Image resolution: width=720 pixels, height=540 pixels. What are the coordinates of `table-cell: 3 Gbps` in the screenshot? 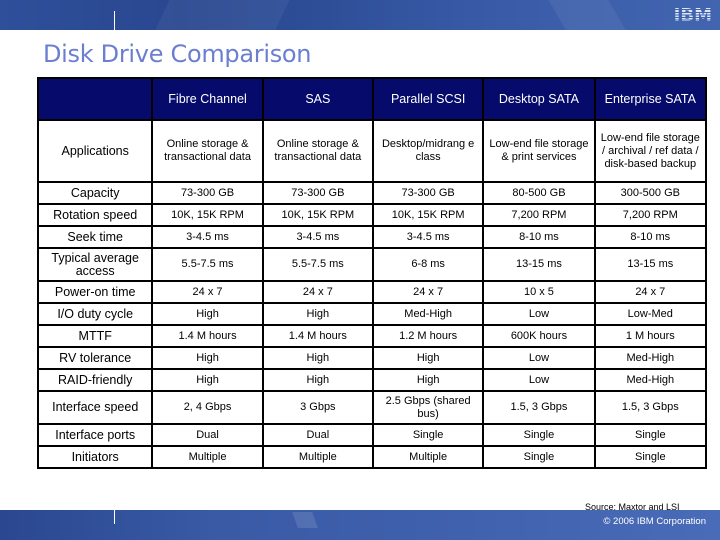 It's located at (317, 407).